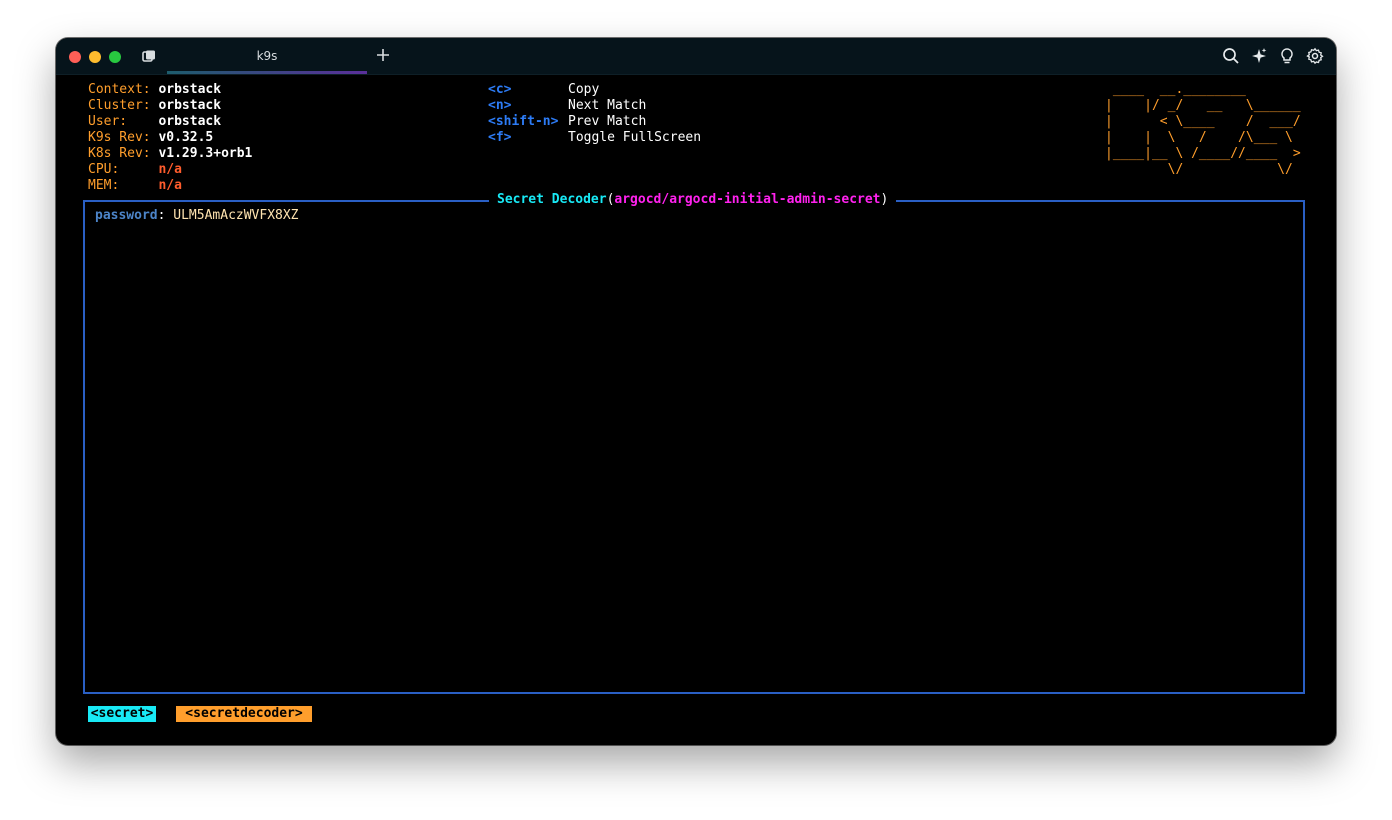 The image size is (1392, 820). I want to click on info-cpu: CPU: n/a, so click(135, 169).